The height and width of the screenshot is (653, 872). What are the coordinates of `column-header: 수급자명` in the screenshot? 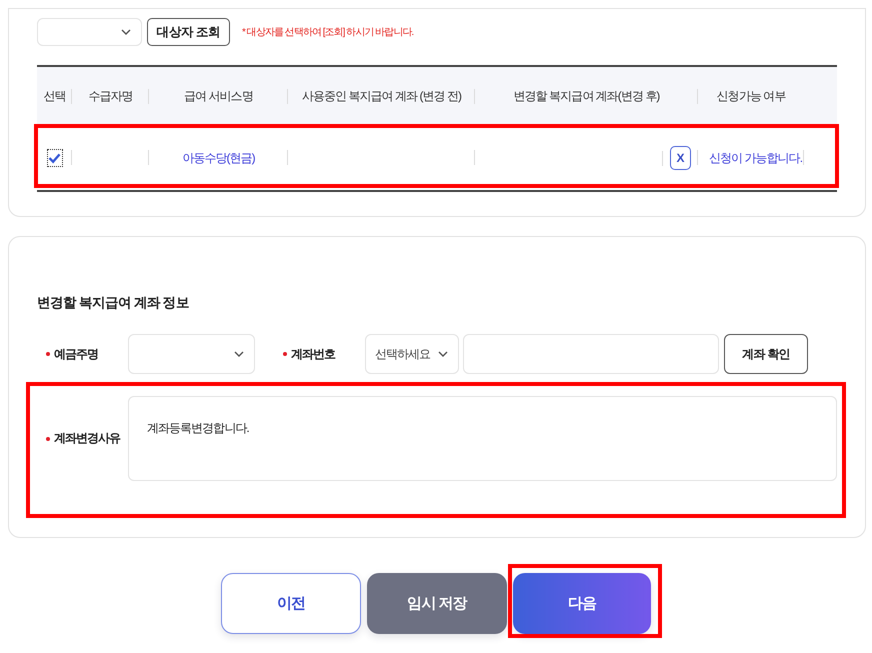 It's located at (110, 96).